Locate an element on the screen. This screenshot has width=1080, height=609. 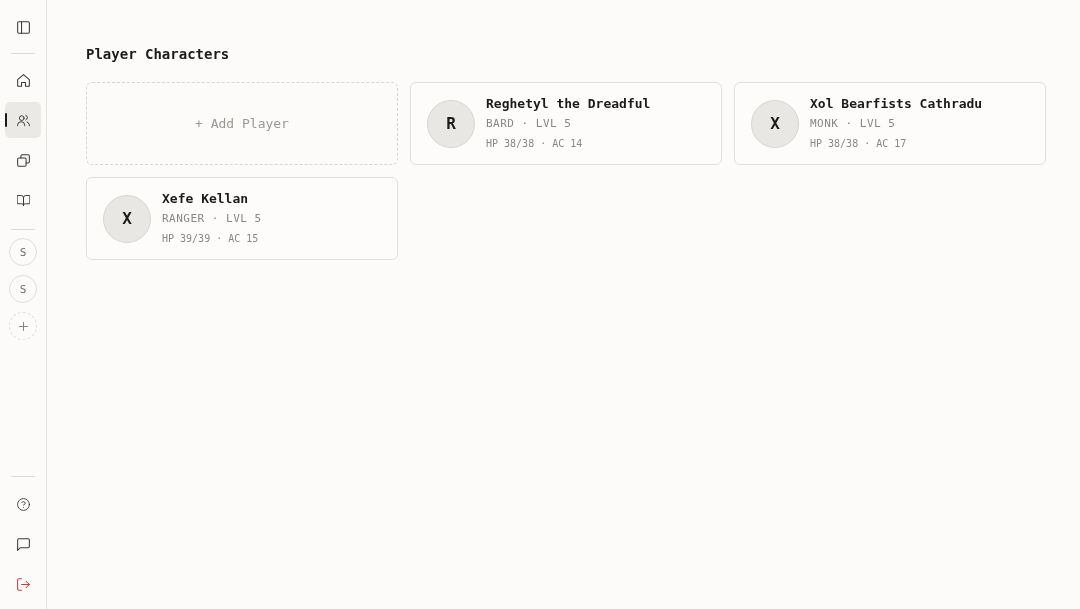
nav-button is located at coordinates (23, 120).